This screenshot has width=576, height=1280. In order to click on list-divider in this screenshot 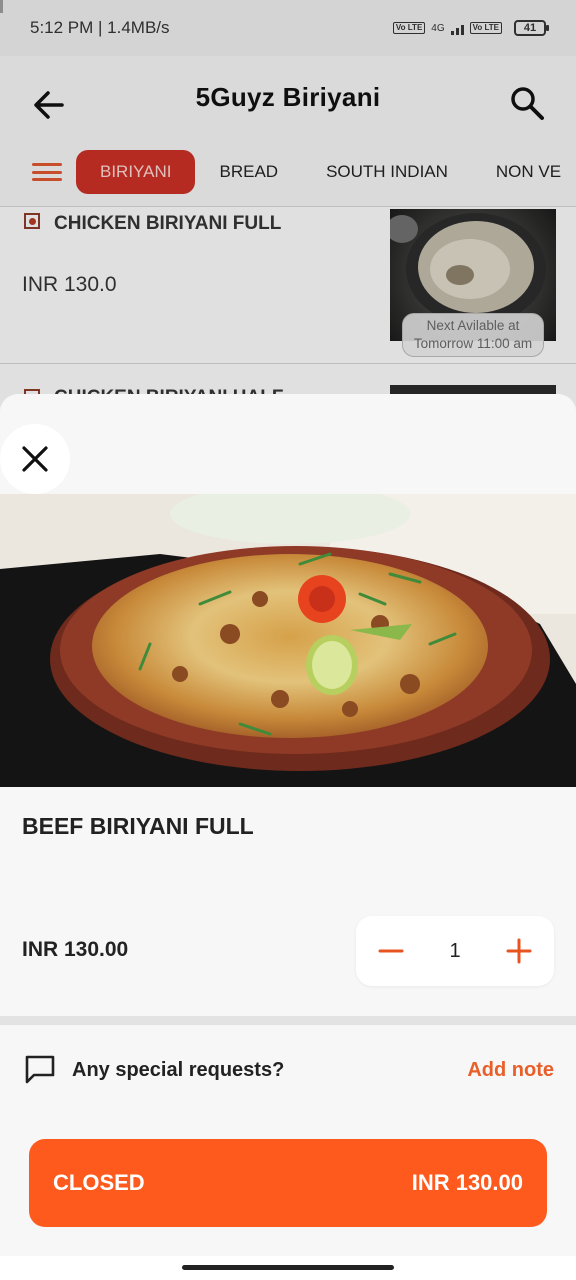, I will do `click(288, 363)`.